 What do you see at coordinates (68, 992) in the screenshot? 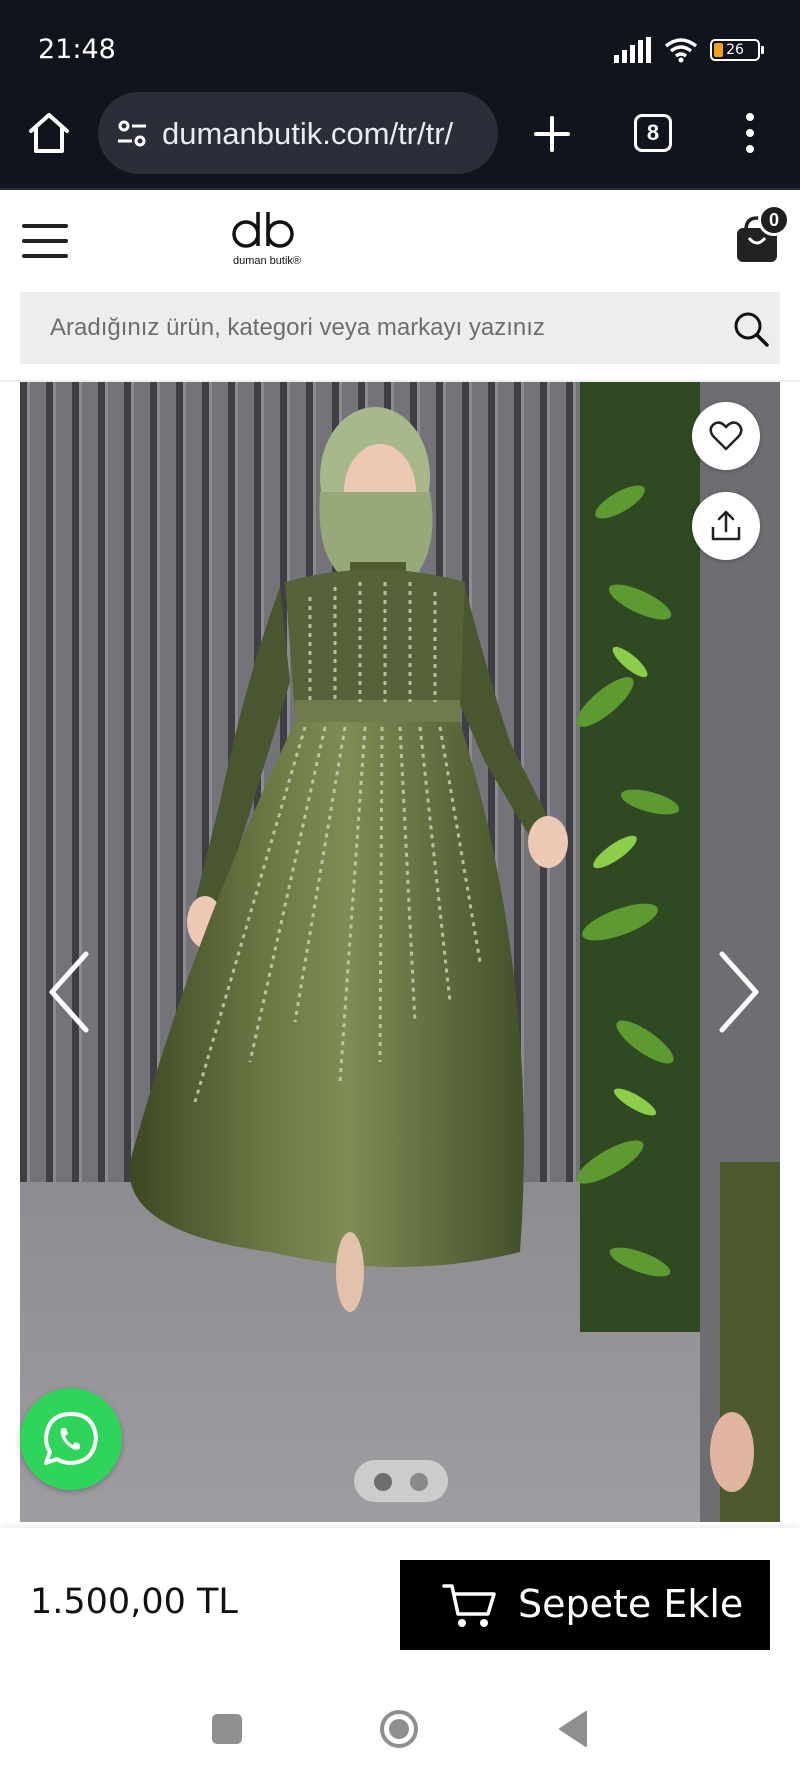
I see `chevron-left-icon` at bounding box center [68, 992].